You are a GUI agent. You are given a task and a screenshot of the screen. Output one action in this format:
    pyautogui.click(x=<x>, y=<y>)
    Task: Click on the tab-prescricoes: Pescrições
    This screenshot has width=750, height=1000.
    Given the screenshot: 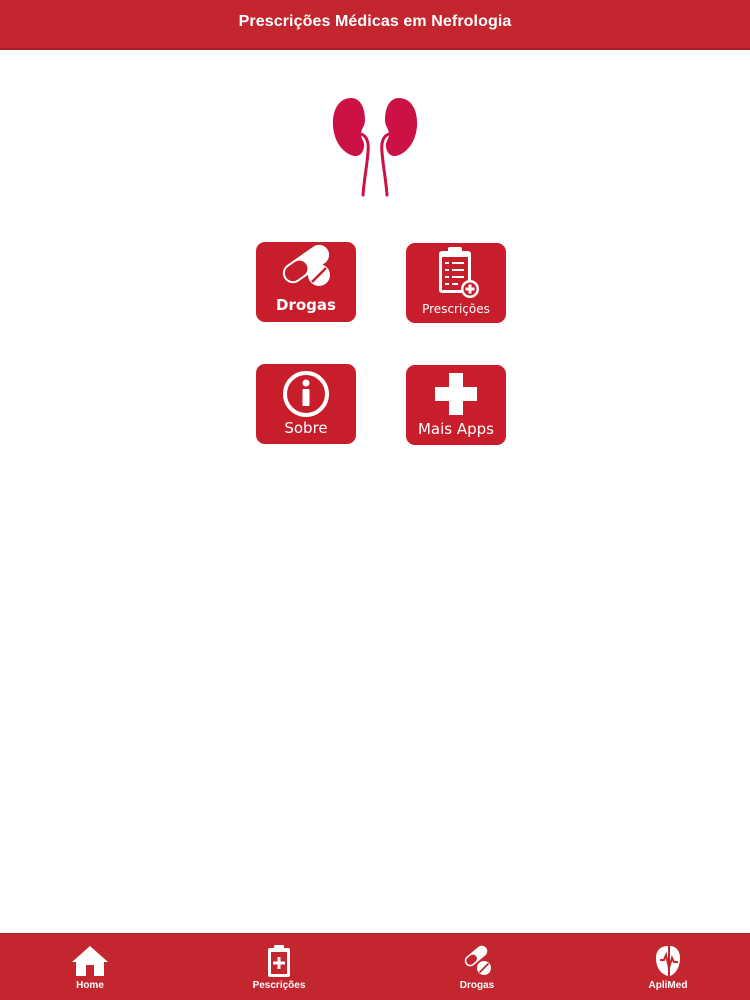 What is the action you would take?
    pyautogui.click(x=279, y=967)
    